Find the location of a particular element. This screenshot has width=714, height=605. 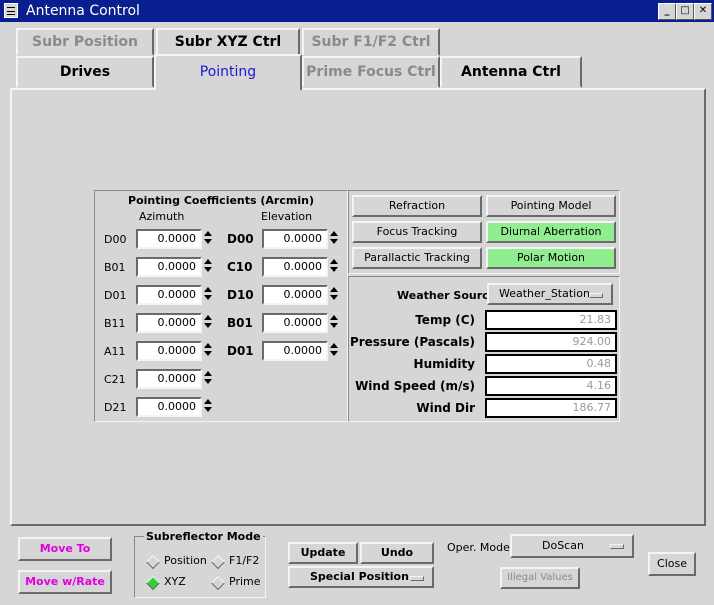

az-d00-input: 0.0000 is located at coordinates (169, 239).